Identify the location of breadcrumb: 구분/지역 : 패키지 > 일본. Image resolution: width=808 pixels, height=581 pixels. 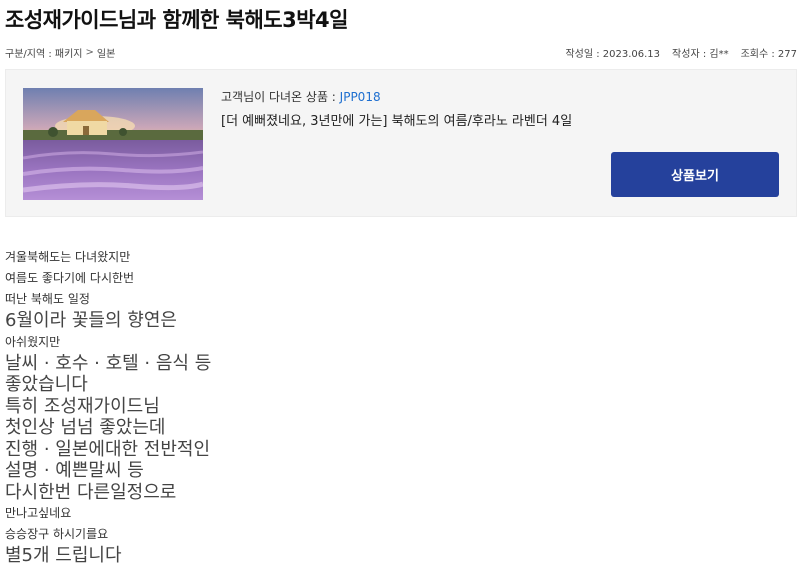
(60, 52).